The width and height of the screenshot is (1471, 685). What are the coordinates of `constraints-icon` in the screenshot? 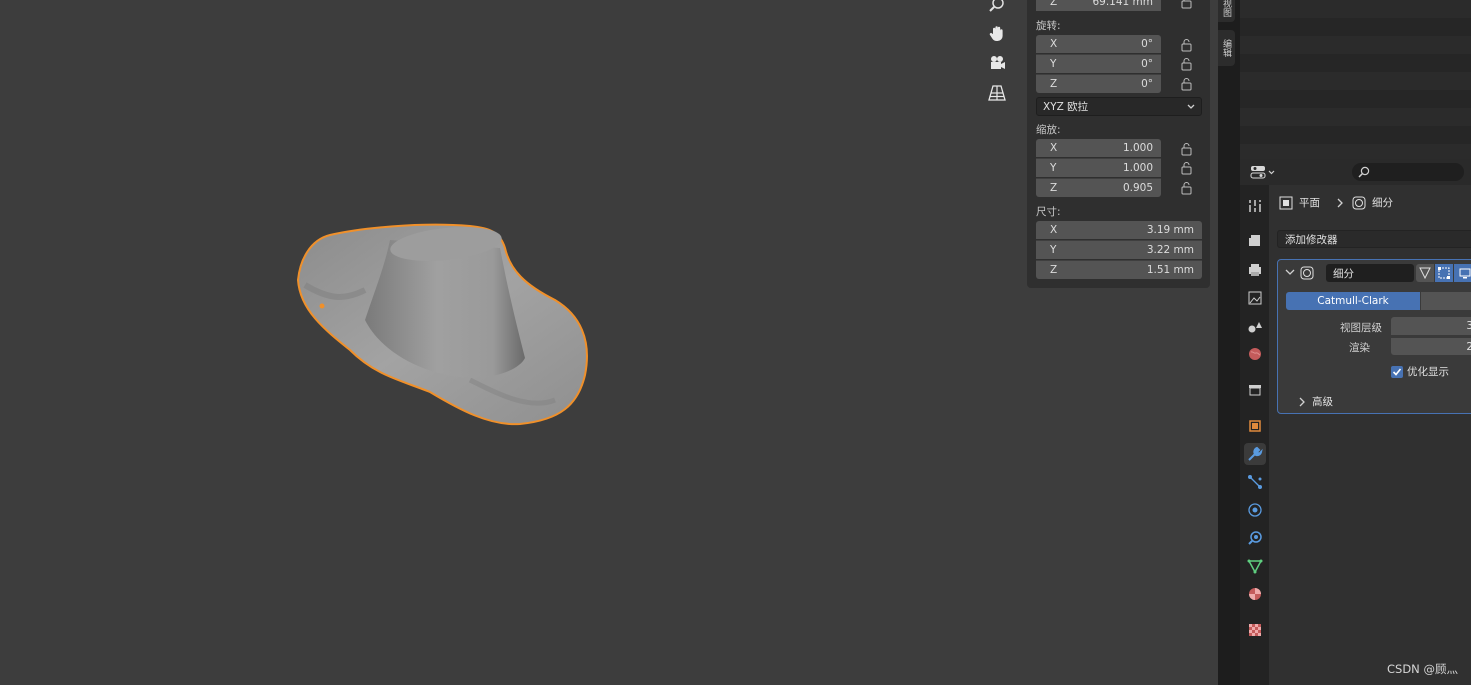 It's located at (1255, 538).